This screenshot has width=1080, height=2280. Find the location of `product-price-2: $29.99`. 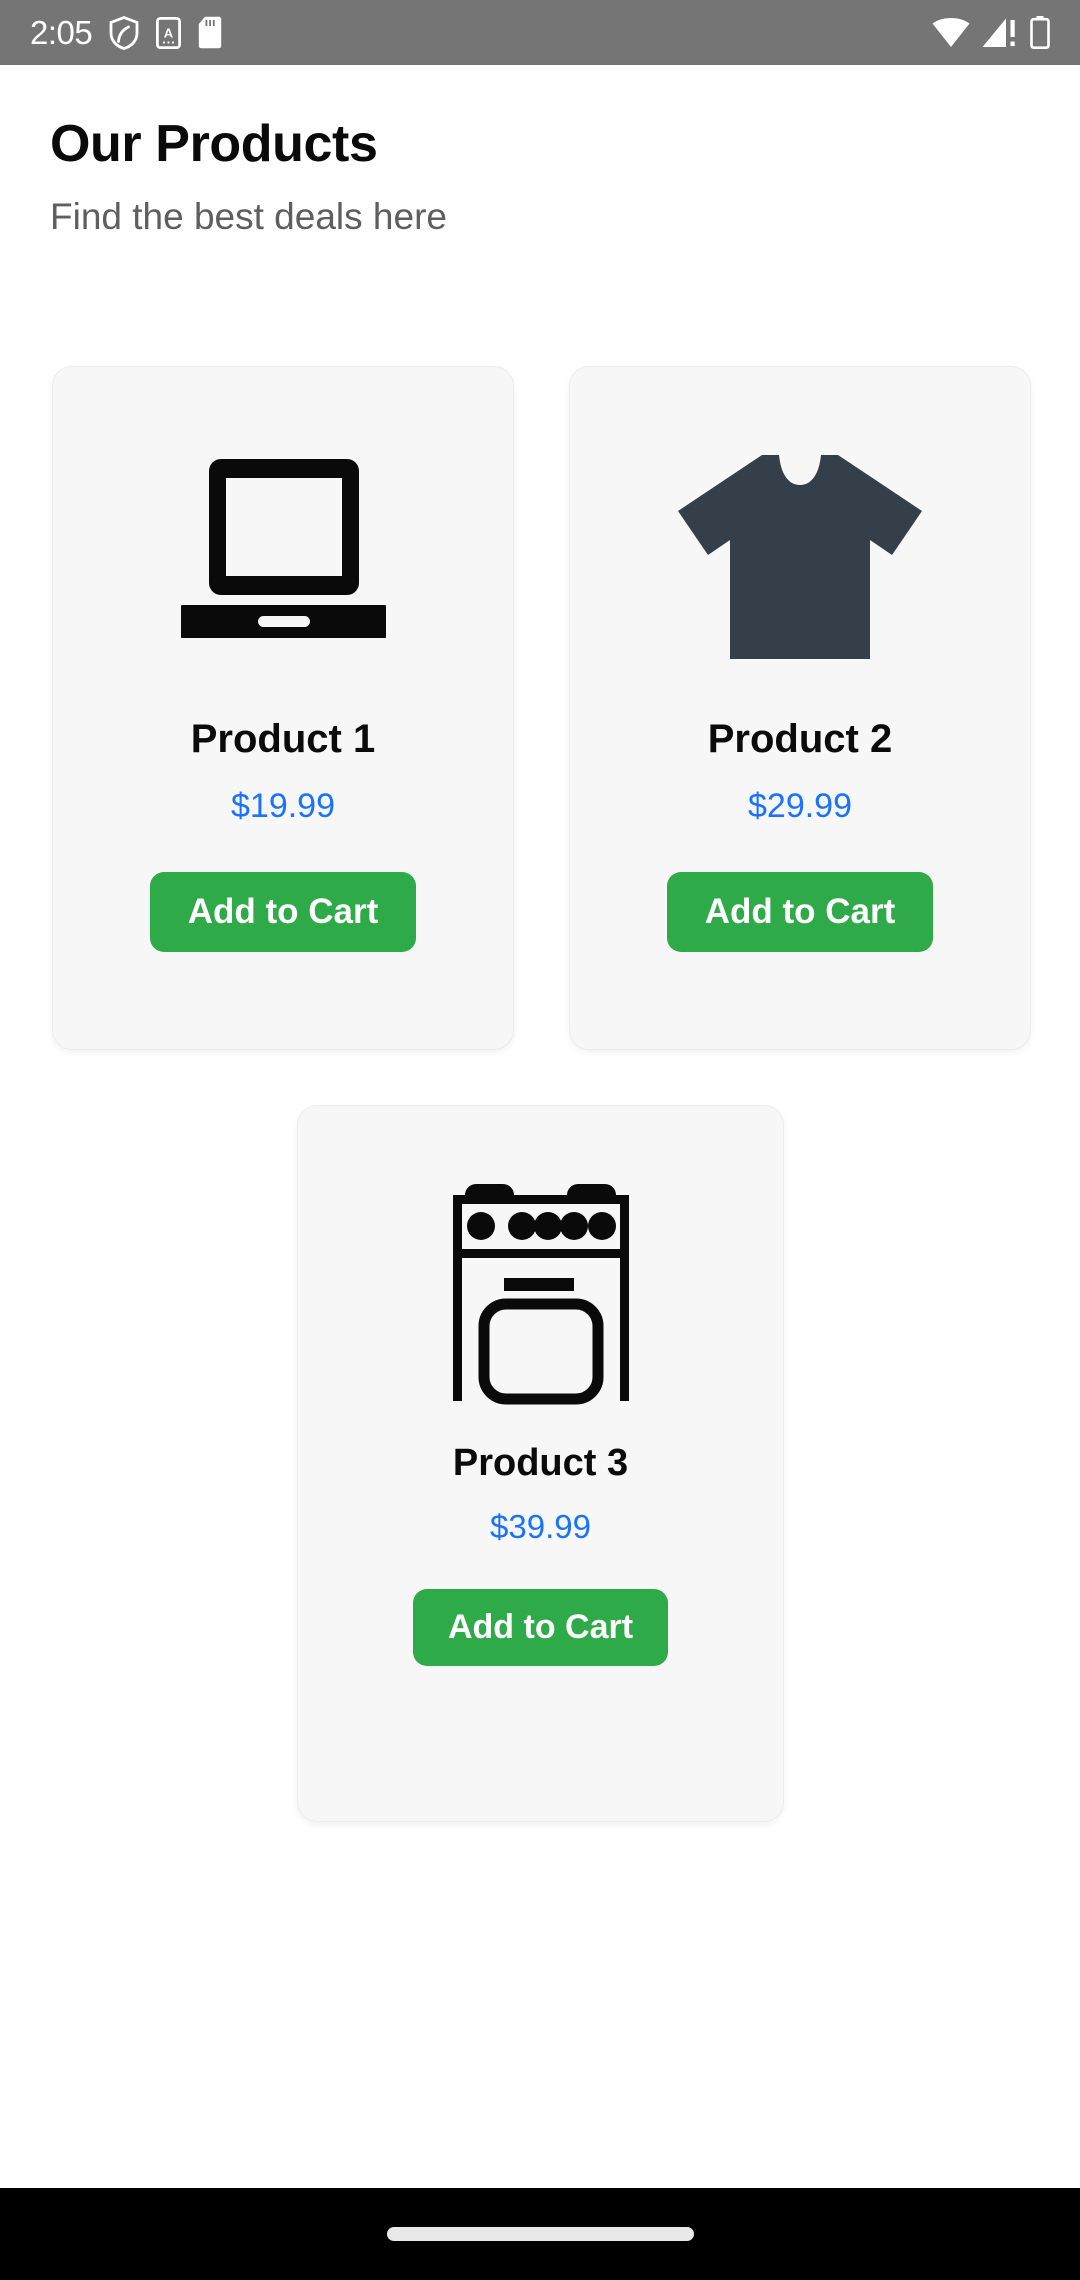

product-price-2: $29.99 is located at coordinates (800, 806).